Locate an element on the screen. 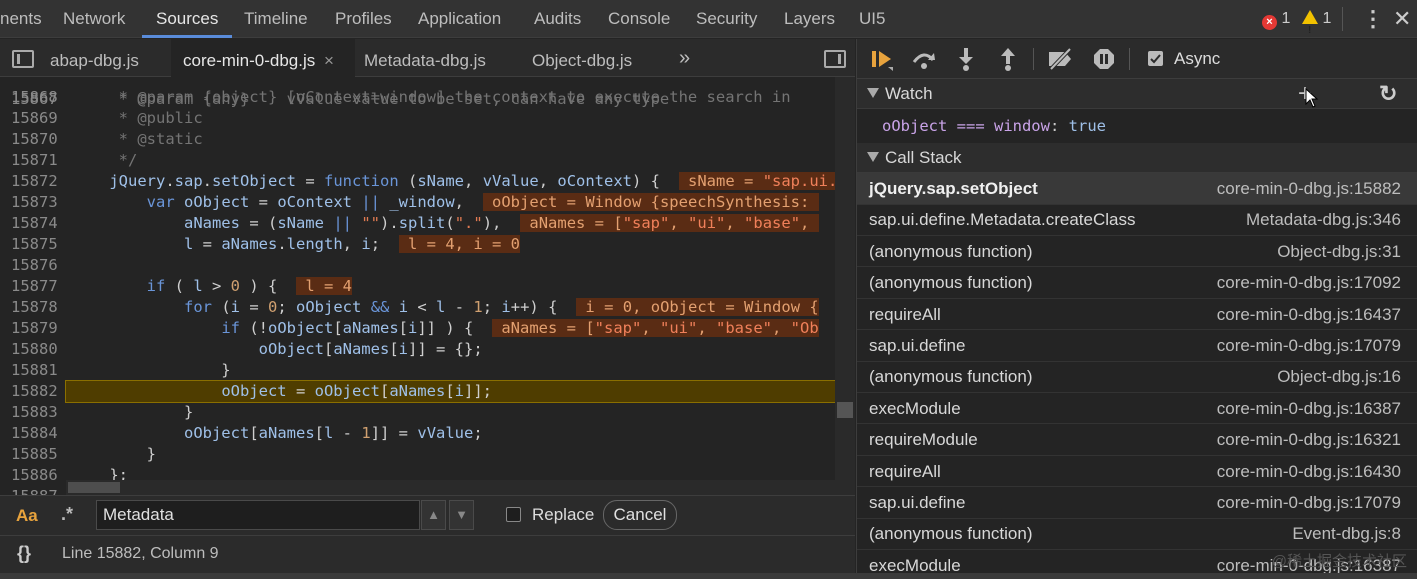  toggle-debugger-icon is located at coordinates (835, 59).